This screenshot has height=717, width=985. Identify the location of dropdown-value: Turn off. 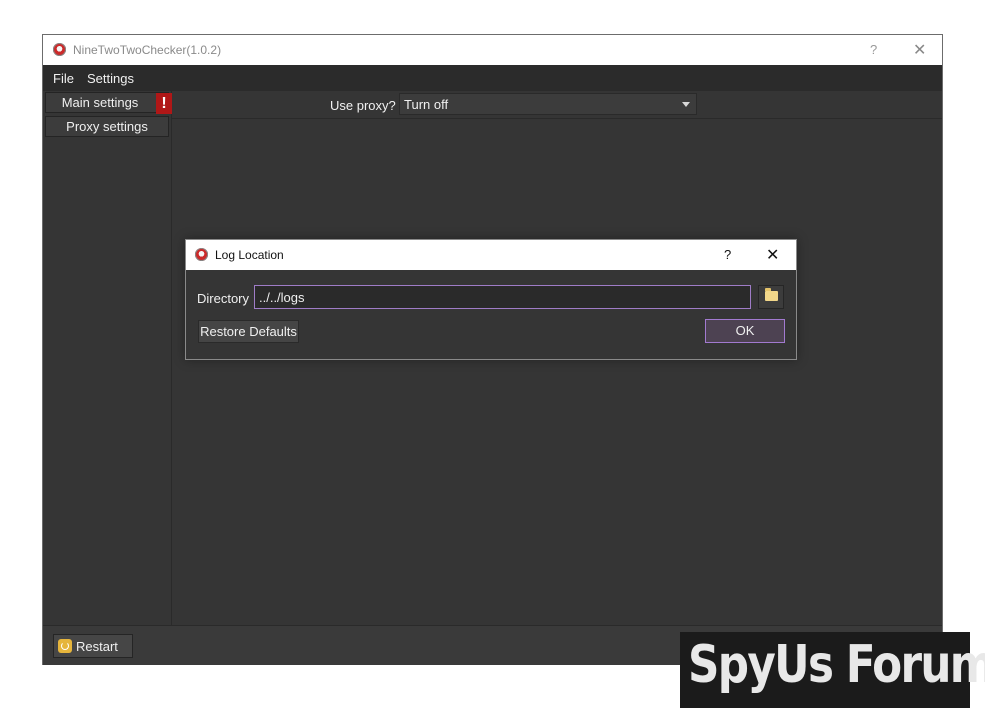
(426, 104).